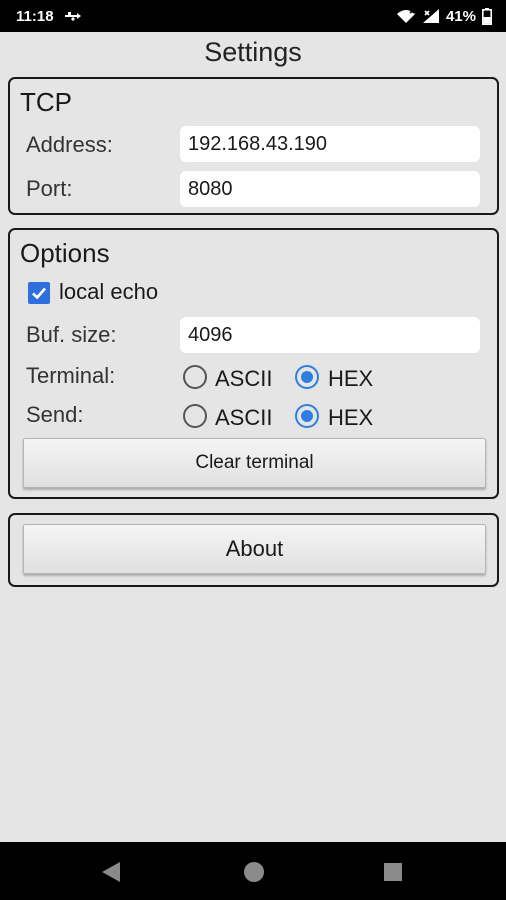 The image size is (506, 900). What do you see at coordinates (307, 416) in the screenshot?
I see `send-hex-radio` at bounding box center [307, 416].